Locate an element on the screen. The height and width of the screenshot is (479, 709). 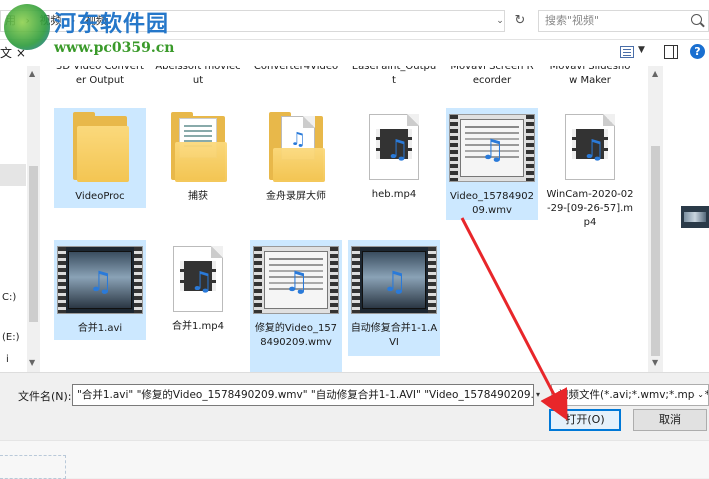
navigation-pane: C:) (E:) i ▲ ▼ is located at coordinates (21, 219).